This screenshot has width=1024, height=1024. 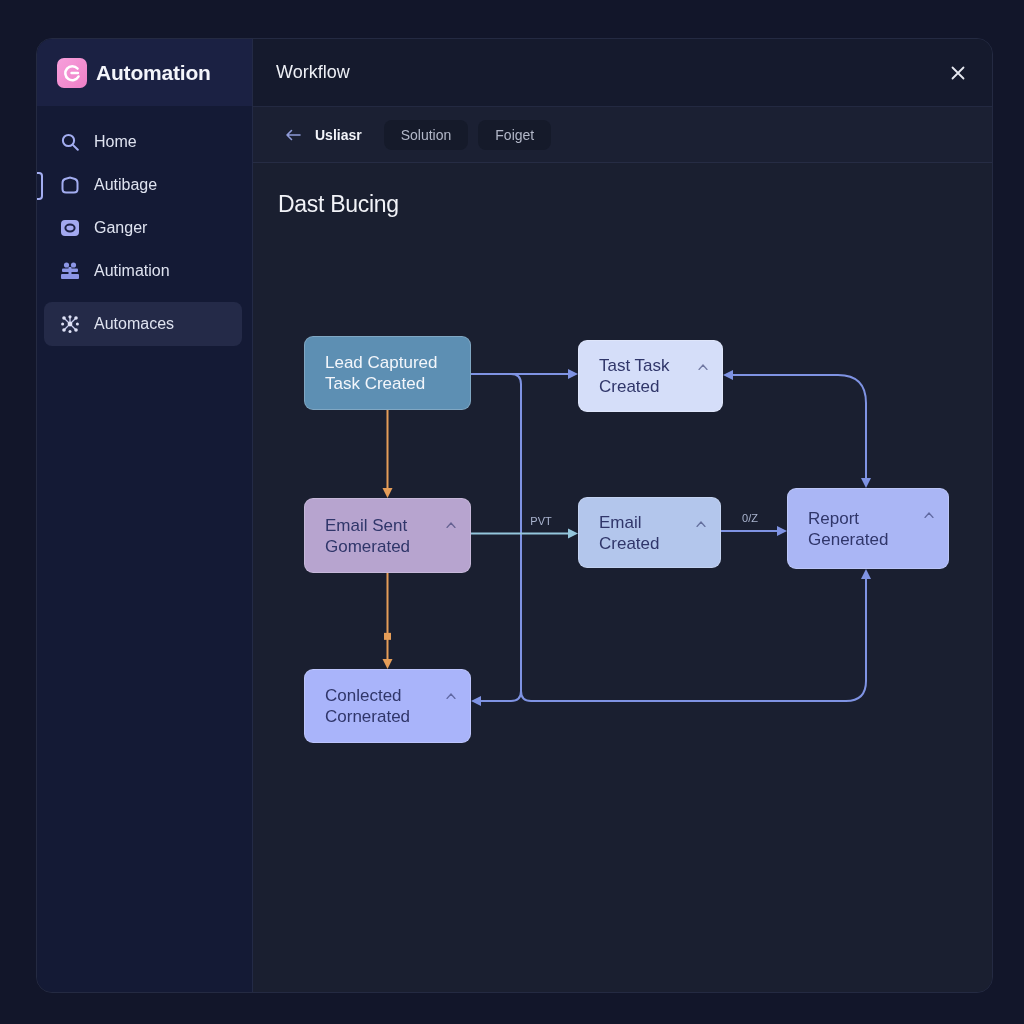 What do you see at coordinates (72, 72) in the screenshot?
I see `logo-icon` at bounding box center [72, 72].